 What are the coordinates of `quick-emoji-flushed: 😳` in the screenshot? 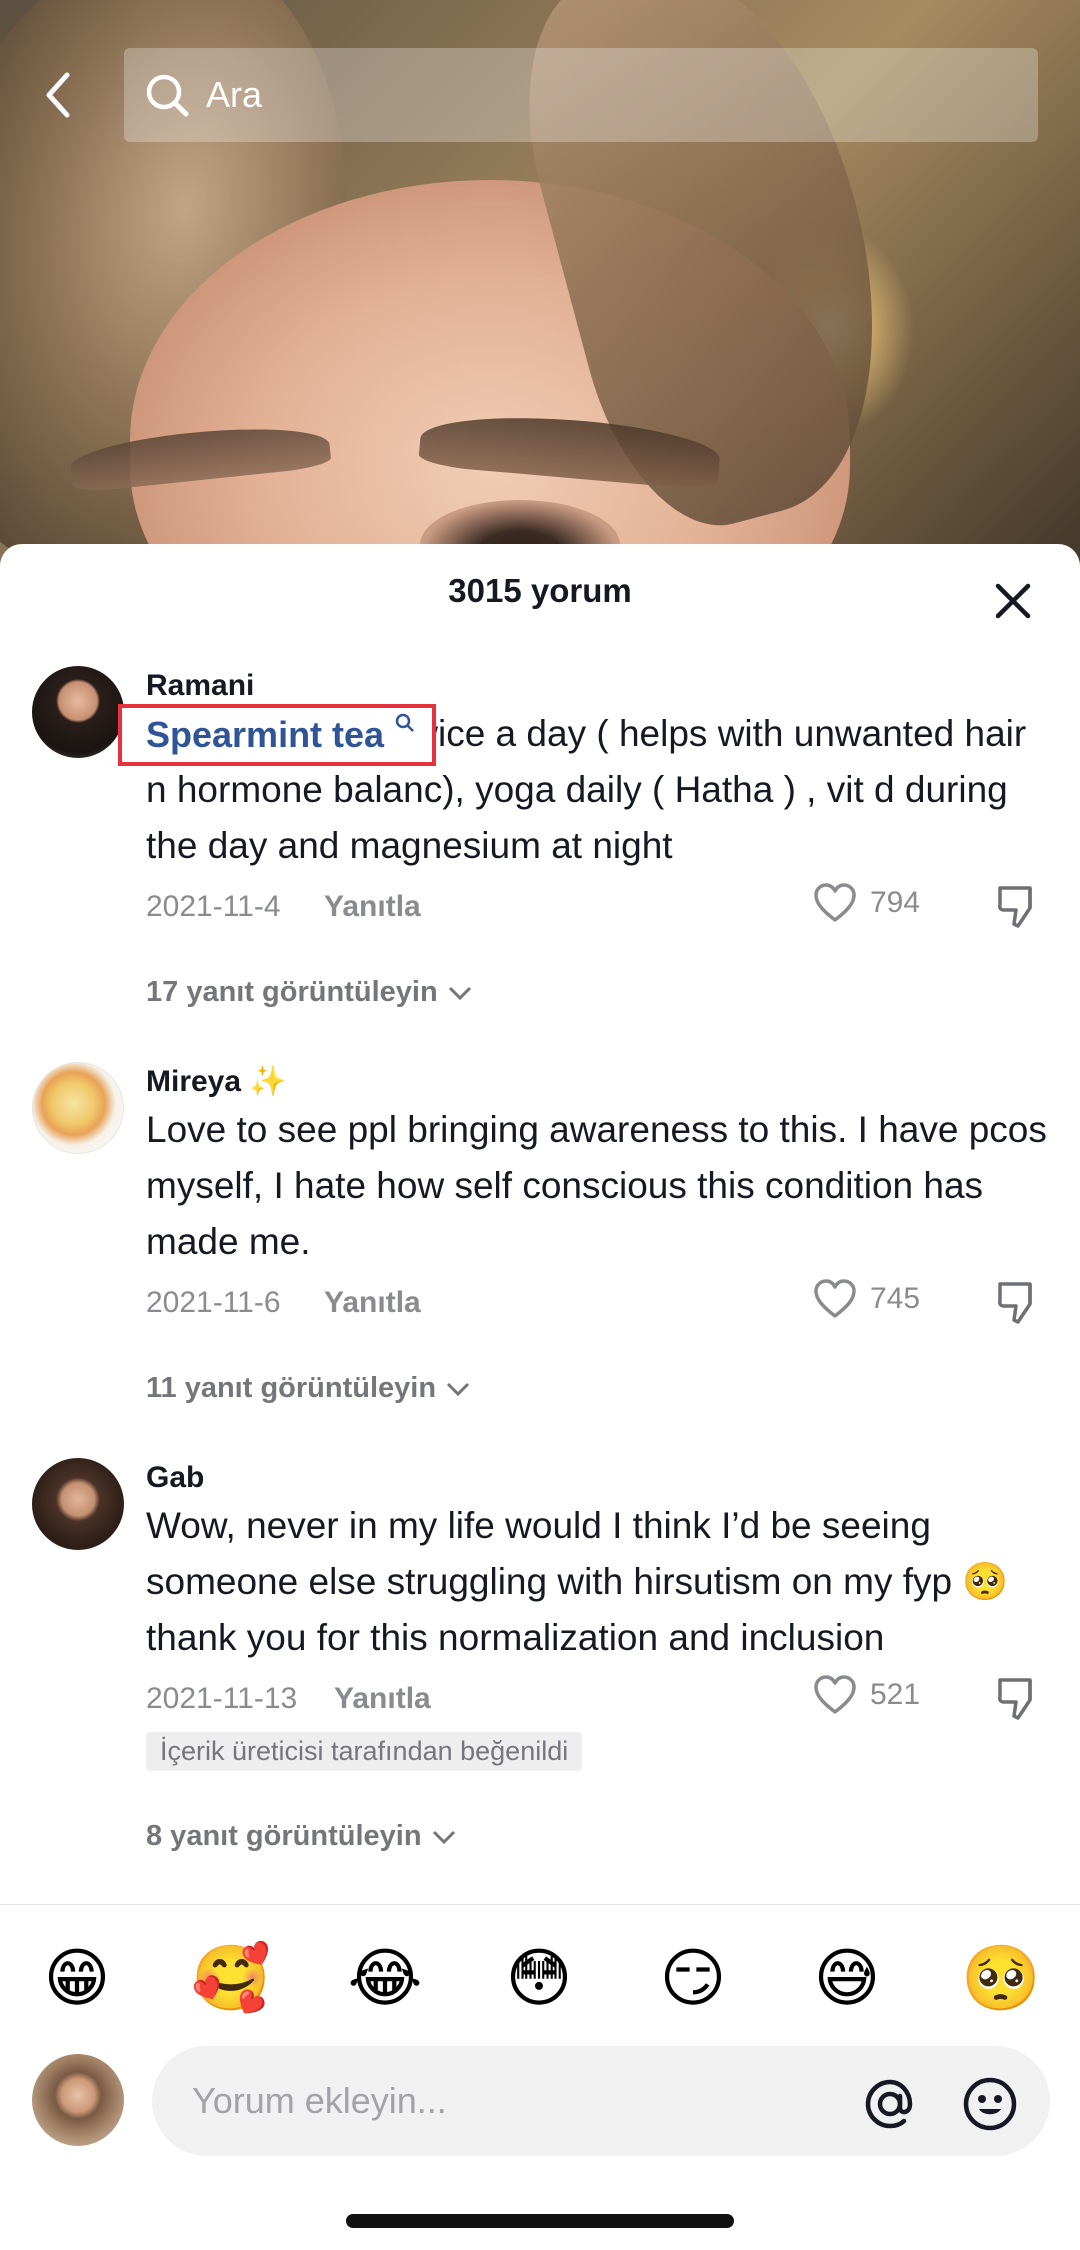 It's located at (539, 1979).